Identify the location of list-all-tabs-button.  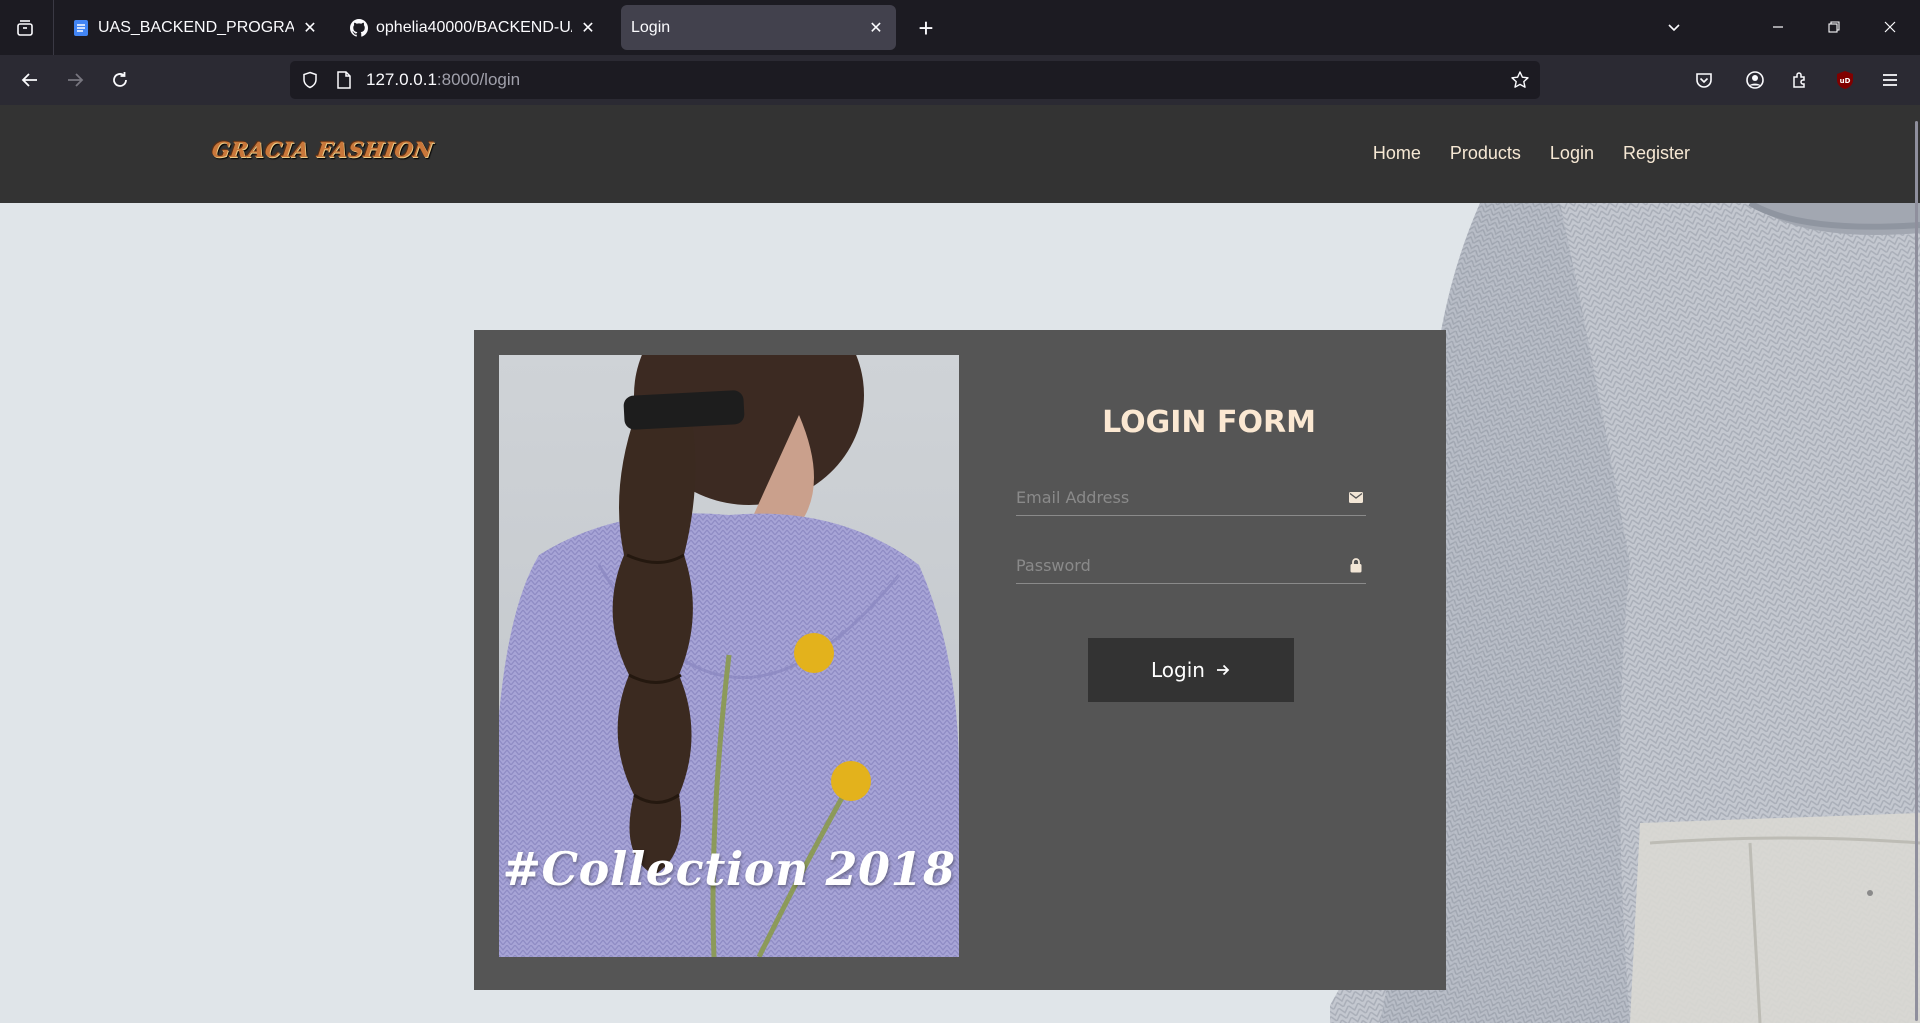
(1674, 27).